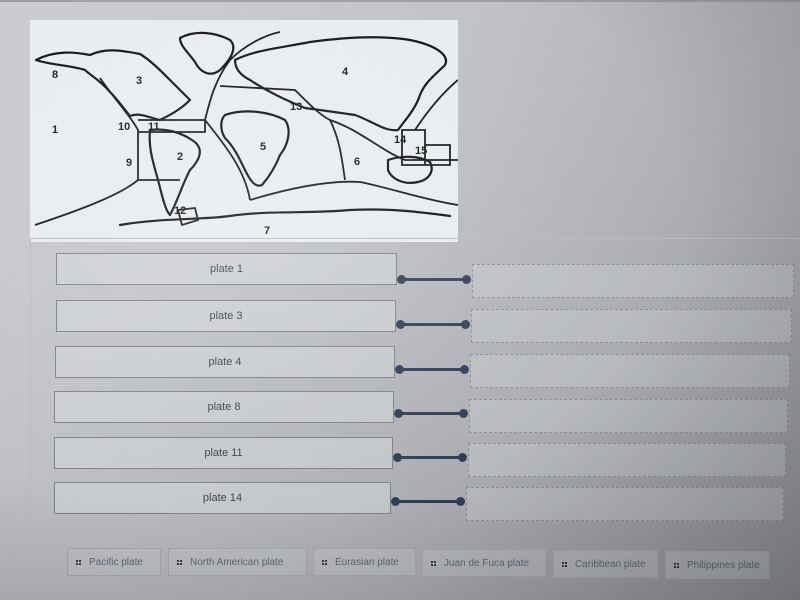  What do you see at coordinates (113, 85) in the screenshot?
I see `coast-north-america` at bounding box center [113, 85].